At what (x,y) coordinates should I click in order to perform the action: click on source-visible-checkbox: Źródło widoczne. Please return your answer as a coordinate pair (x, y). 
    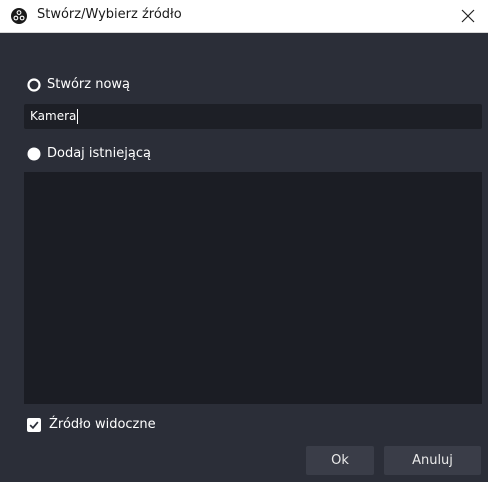
    Looking at the image, I should click on (91, 424).